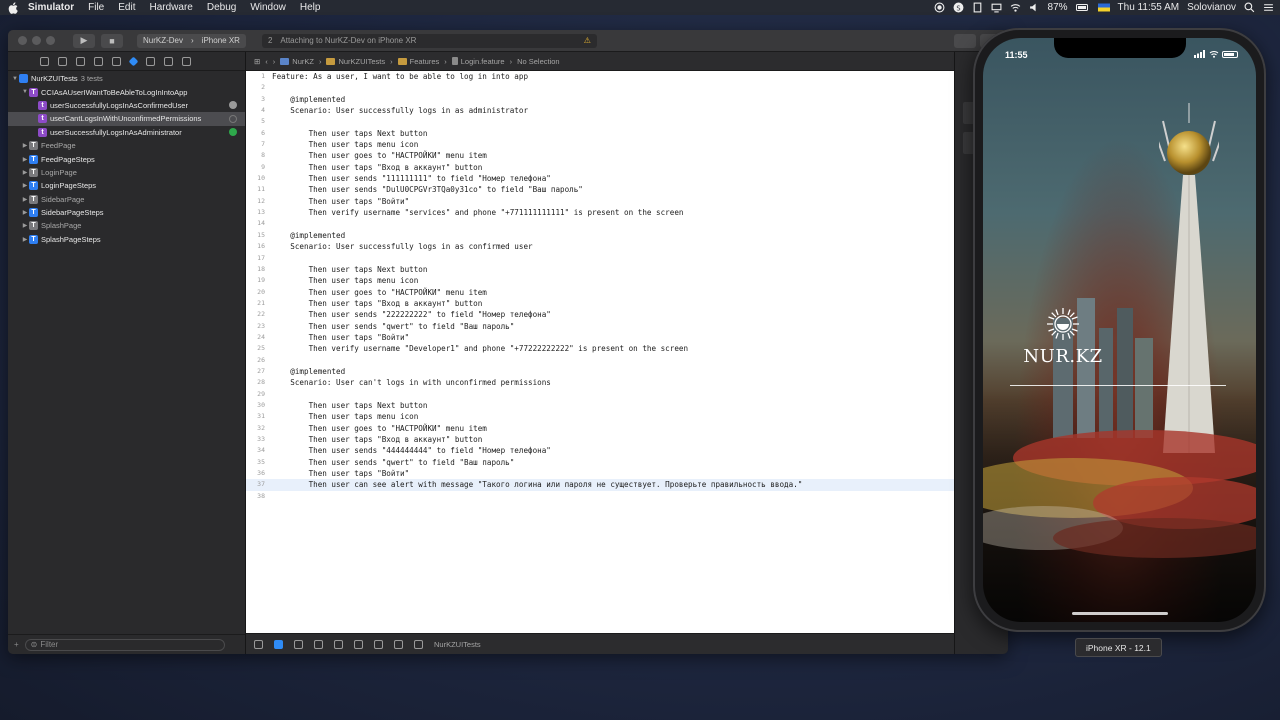  Describe the element at coordinates (96, 7) in the screenshot. I see `menu-file: File` at that location.